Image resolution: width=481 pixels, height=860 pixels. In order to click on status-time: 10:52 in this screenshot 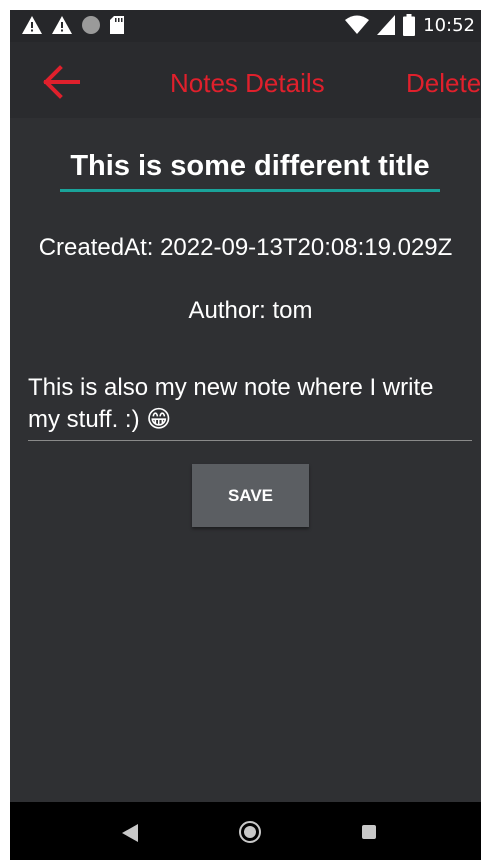, I will do `click(449, 25)`.